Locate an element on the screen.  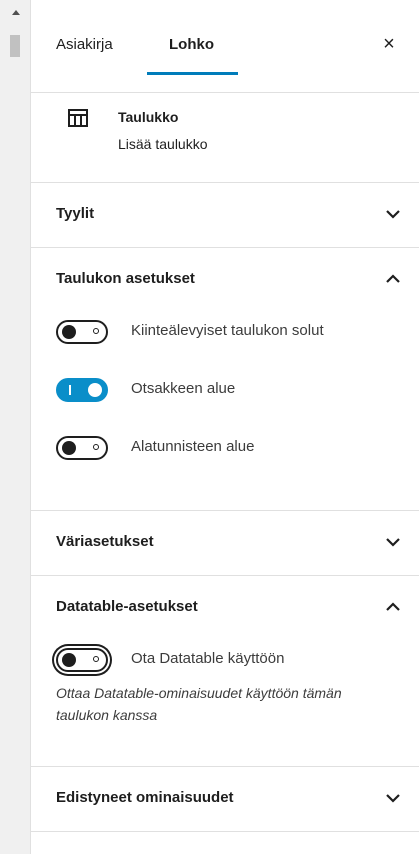
block-card: Taulukko Lisää taulukko is located at coordinates (225, 138).